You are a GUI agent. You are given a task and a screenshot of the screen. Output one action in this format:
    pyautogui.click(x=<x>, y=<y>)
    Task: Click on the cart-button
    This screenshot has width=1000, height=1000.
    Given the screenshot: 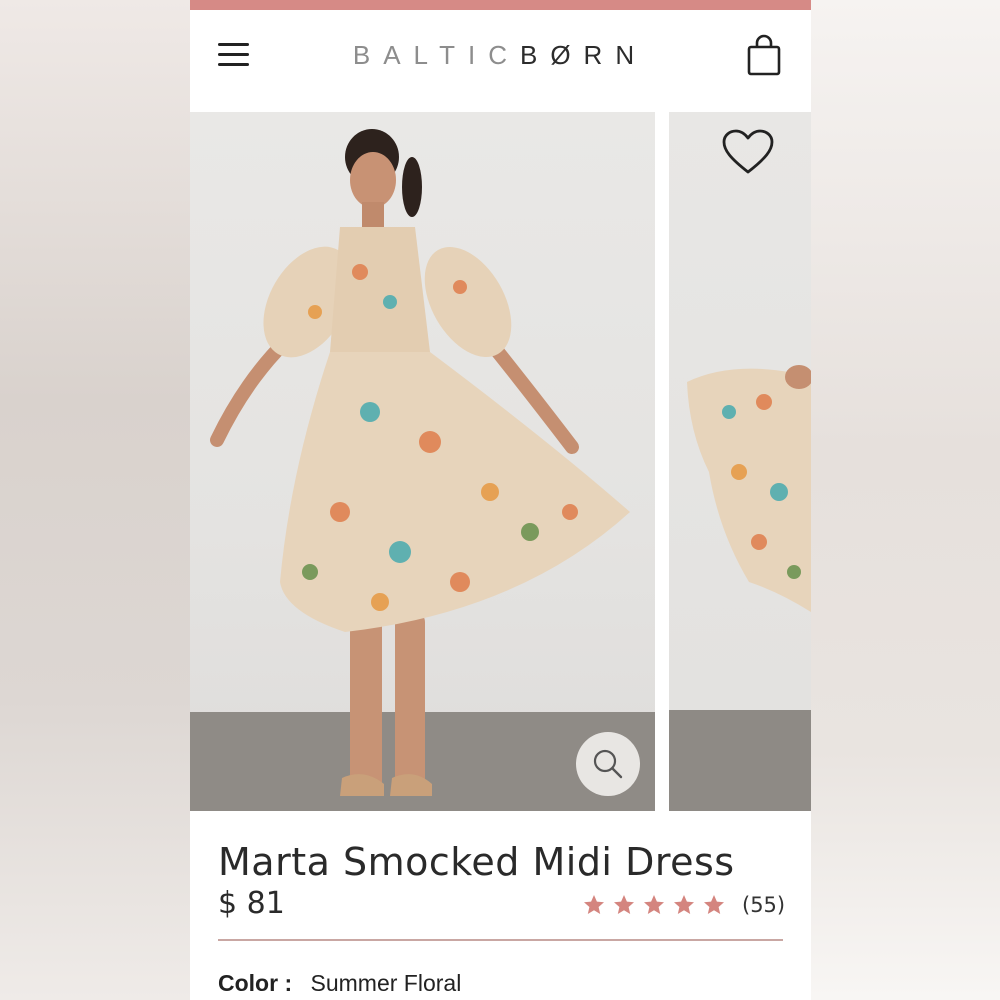 What is the action you would take?
    pyautogui.click(x=764, y=56)
    